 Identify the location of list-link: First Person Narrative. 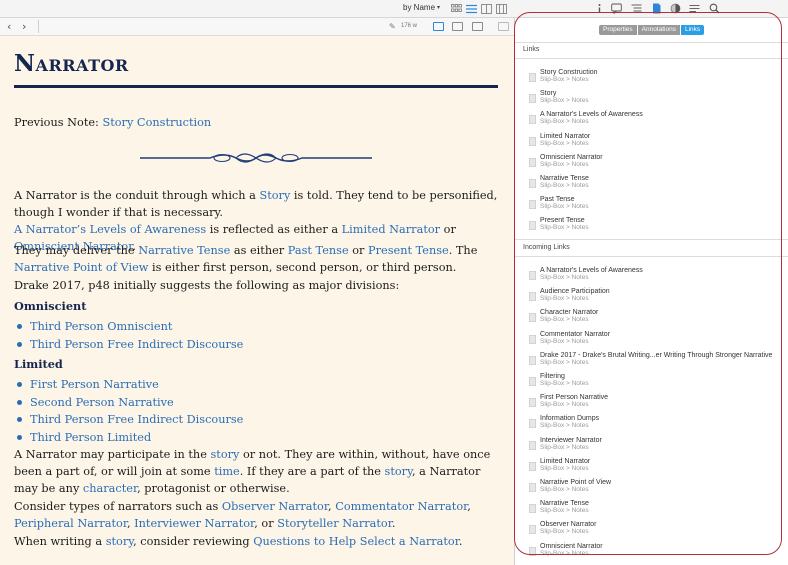
(94, 384).